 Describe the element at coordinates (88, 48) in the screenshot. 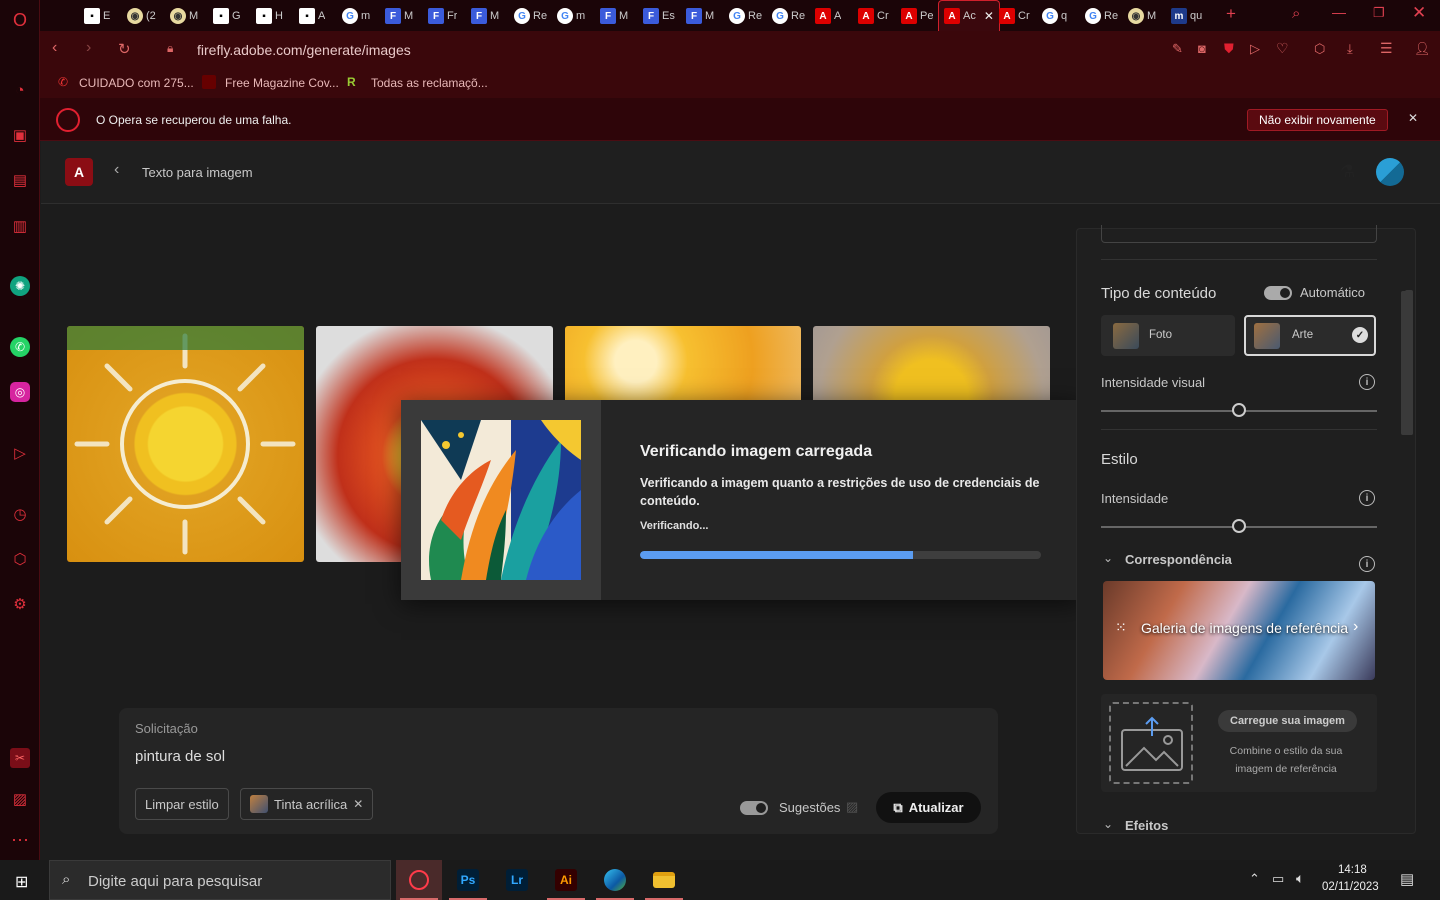

I see `forward-icon: ›` at that location.